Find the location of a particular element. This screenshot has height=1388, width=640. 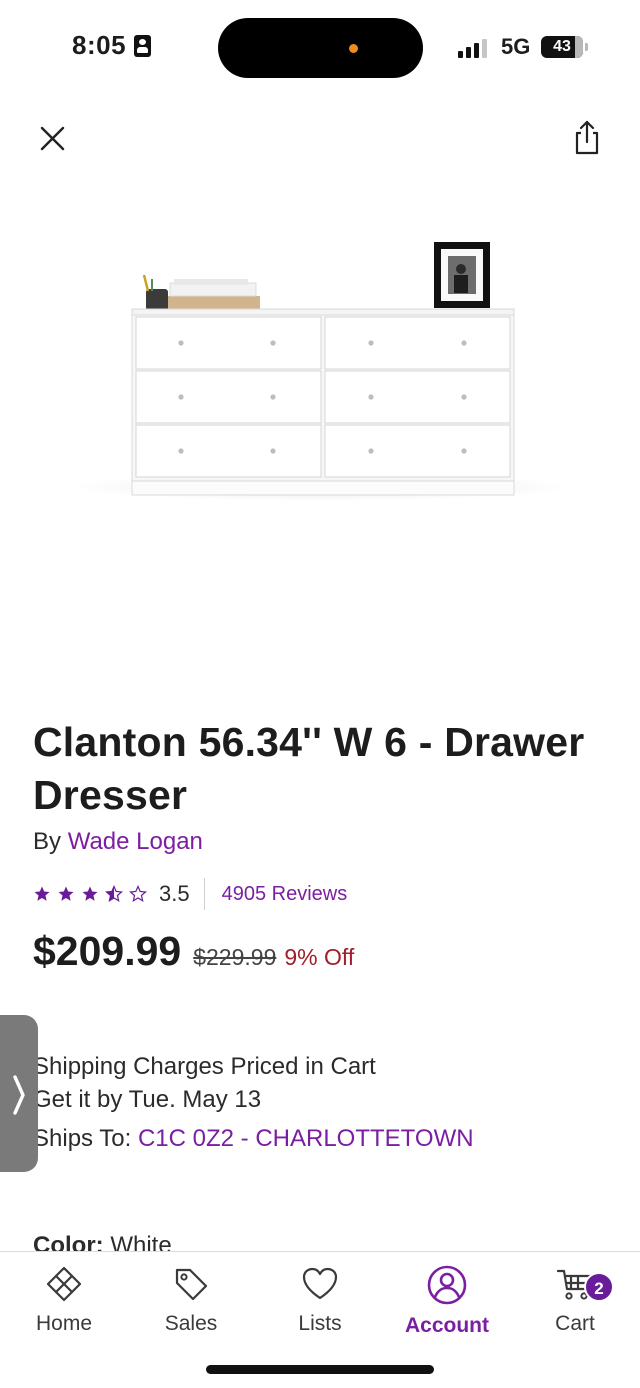

original-price: $229.99 is located at coordinates (235, 957).